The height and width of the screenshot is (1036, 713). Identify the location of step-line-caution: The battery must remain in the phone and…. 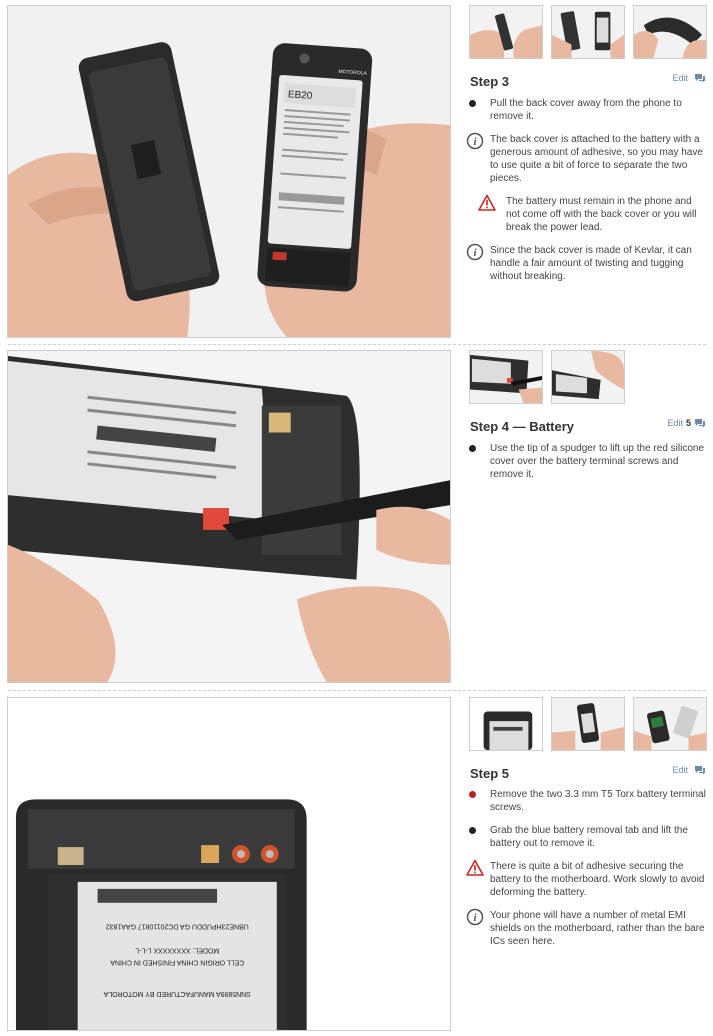
(586, 214).